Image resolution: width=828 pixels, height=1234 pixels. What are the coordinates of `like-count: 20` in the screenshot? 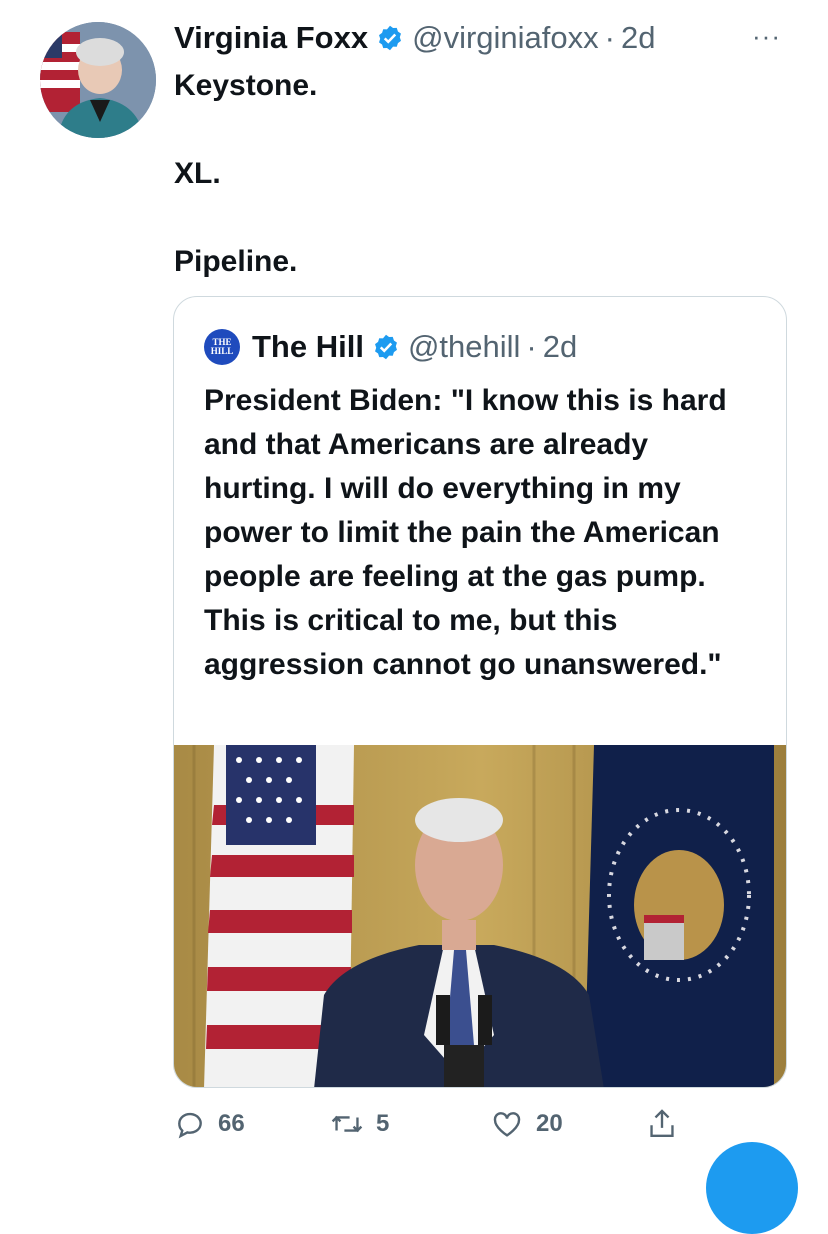 It's located at (549, 1123).